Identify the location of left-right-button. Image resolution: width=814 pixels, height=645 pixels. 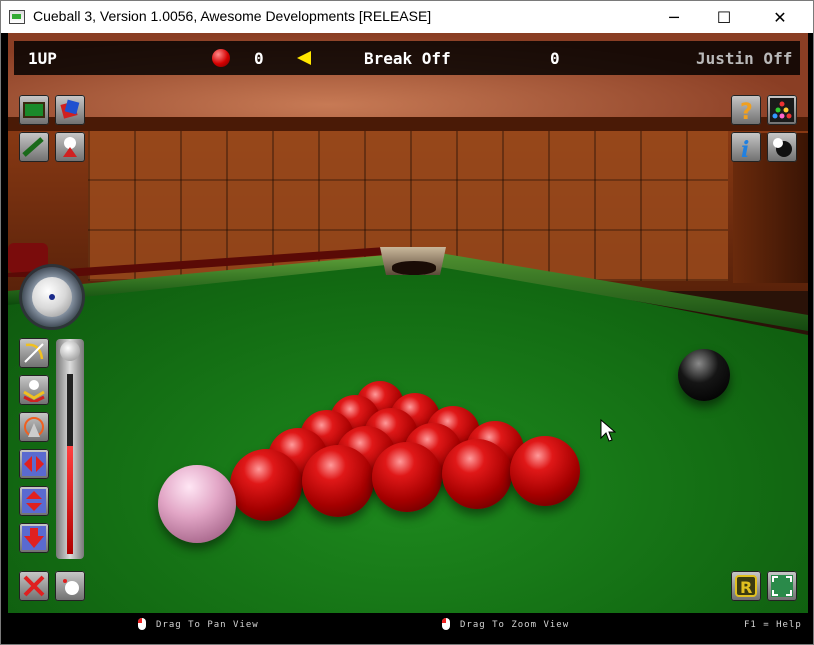
(34, 464).